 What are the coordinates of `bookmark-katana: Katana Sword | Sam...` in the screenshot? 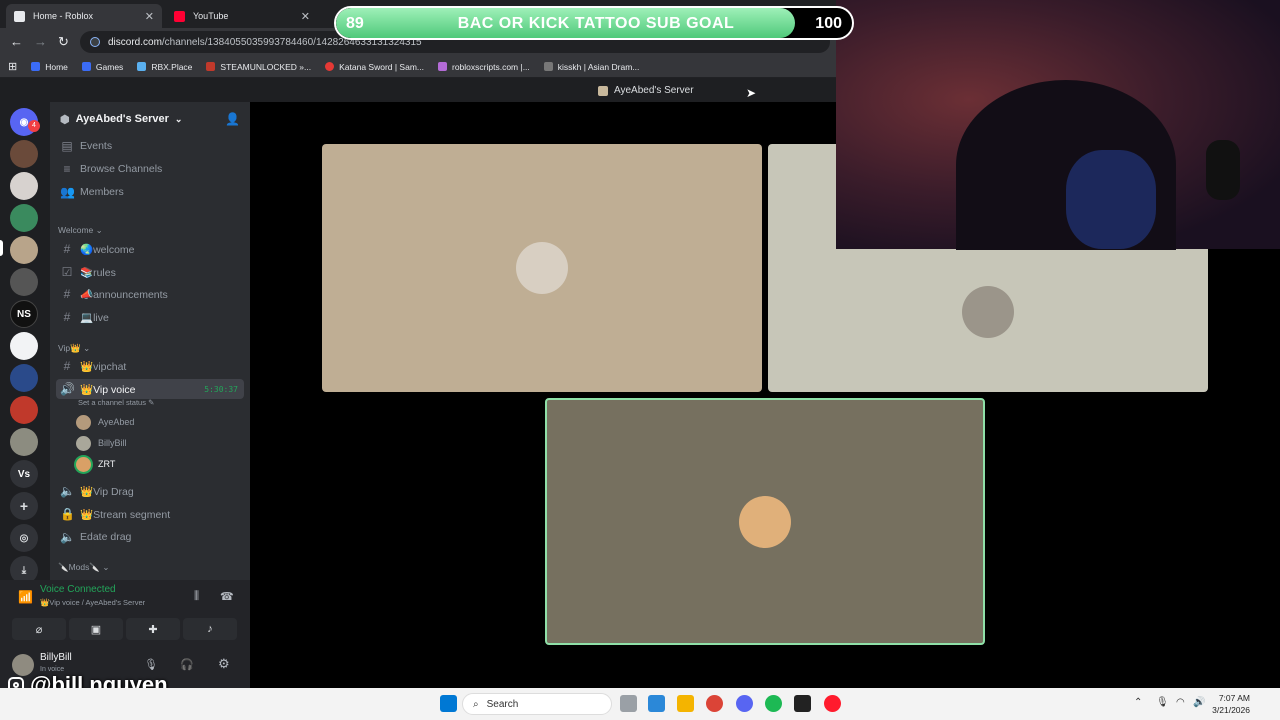 It's located at (374, 67).